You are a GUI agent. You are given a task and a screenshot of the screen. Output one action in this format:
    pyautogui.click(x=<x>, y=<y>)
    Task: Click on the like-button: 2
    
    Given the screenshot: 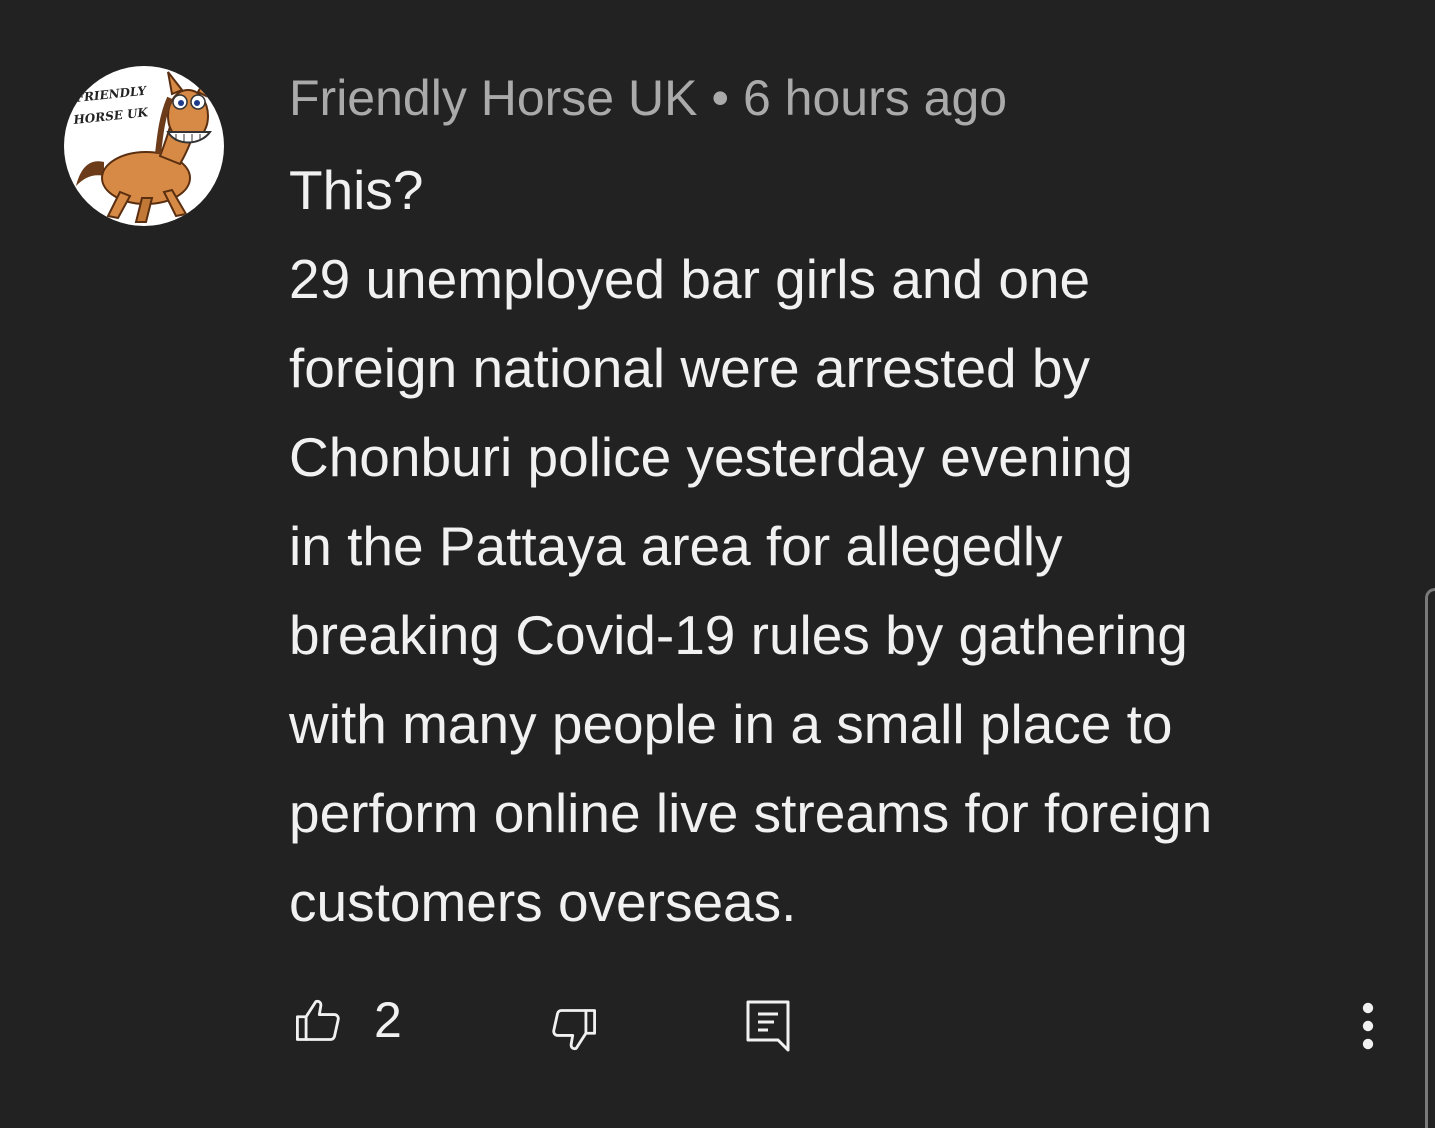 What is the action you would take?
    pyautogui.click(x=347, y=1020)
    